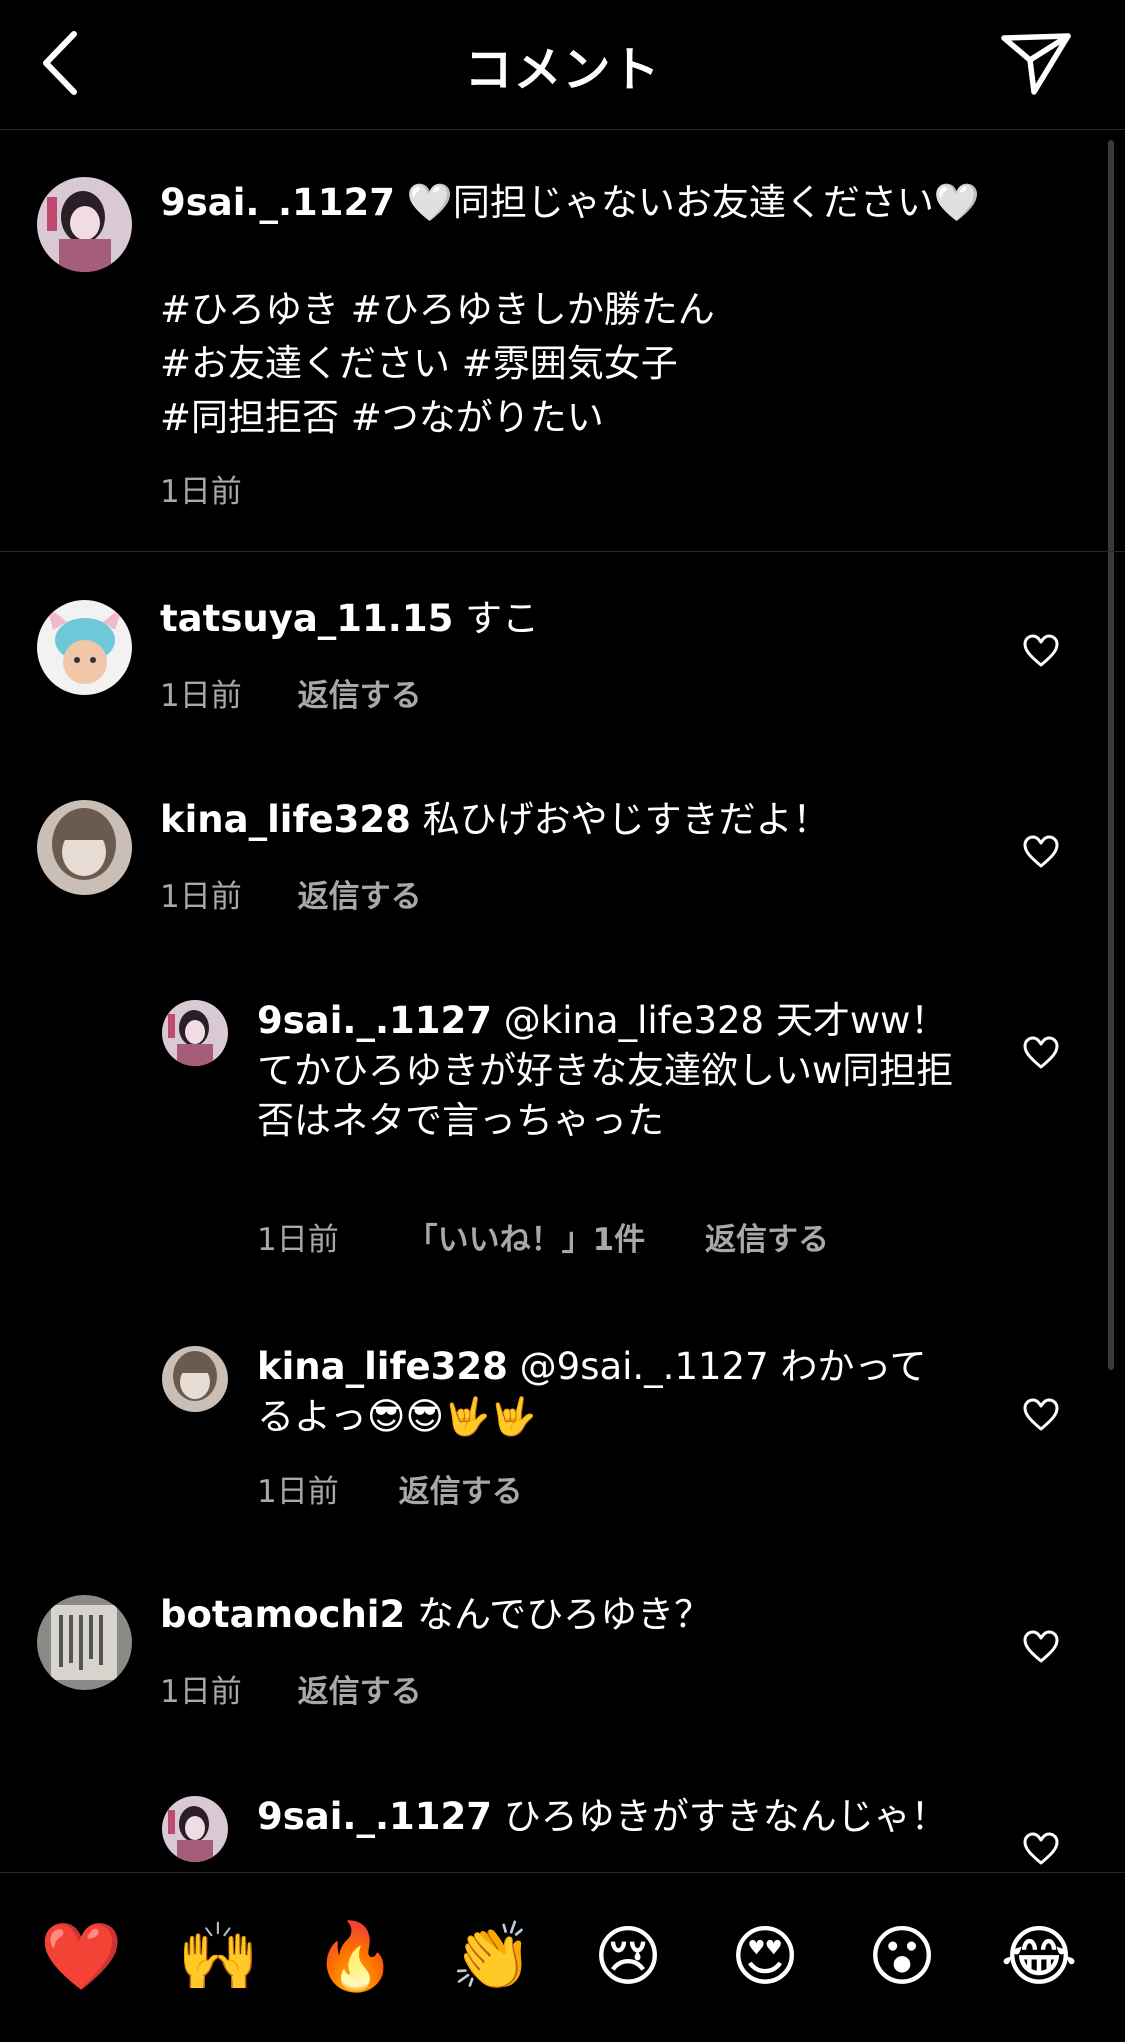 The height and width of the screenshot is (2042, 1125). What do you see at coordinates (282, 1614) in the screenshot?
I see `username: botamochi2` at bounding box center [282, 1614].